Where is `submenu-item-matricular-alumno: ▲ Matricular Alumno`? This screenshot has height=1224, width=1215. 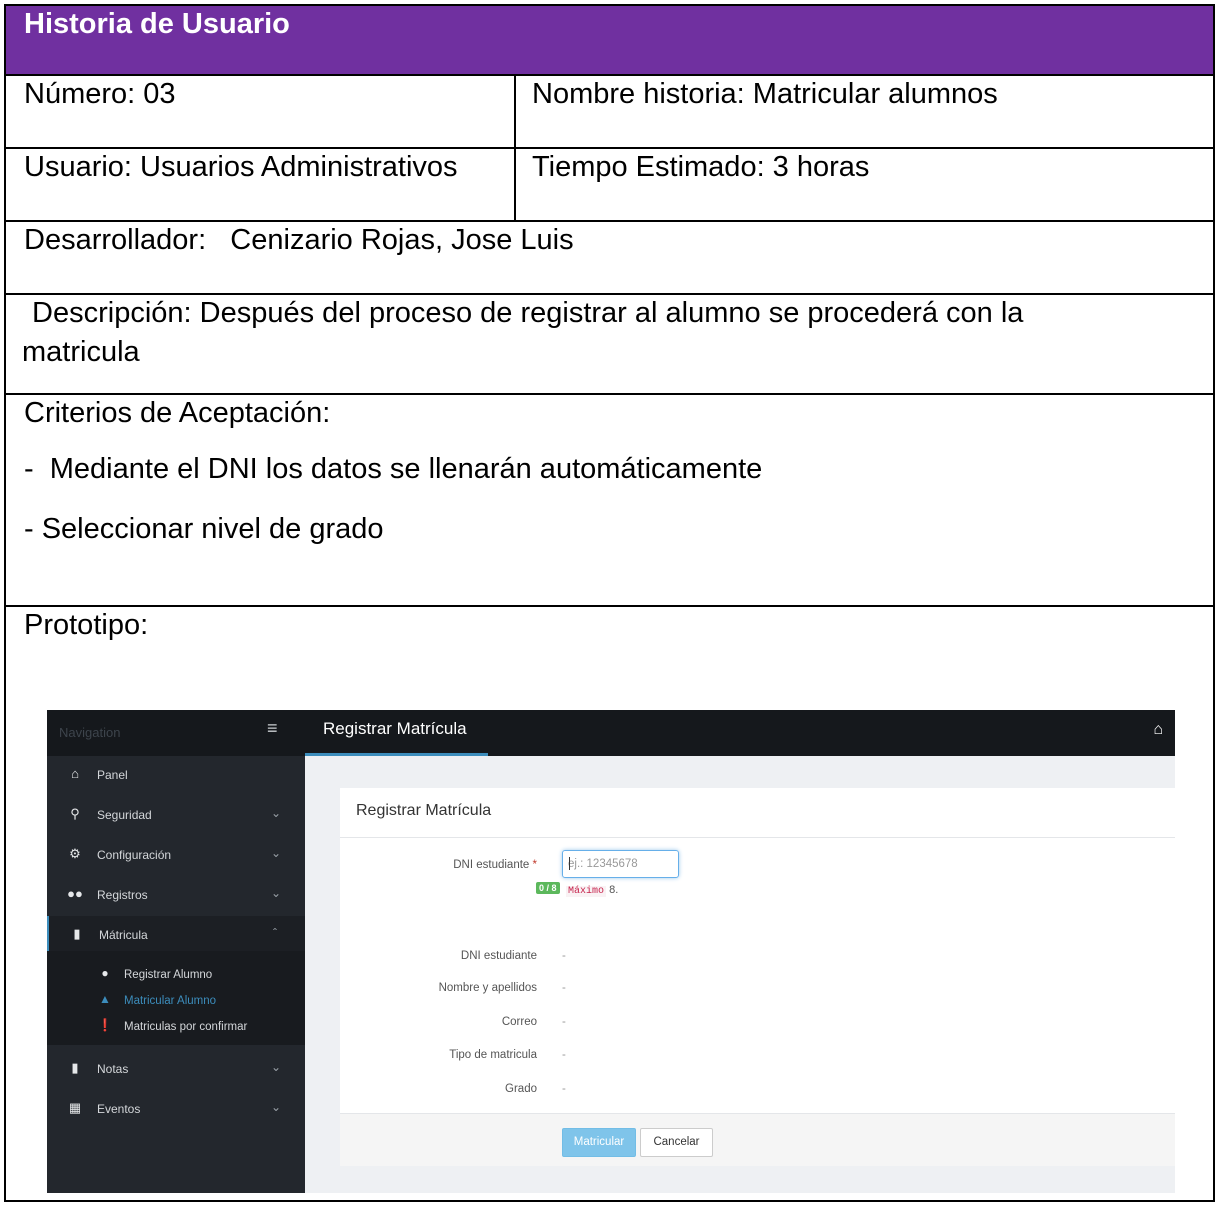
submenu-item-matricular-alumno: ▲ Matricular Alumno is located at coordinates (176, 1001).